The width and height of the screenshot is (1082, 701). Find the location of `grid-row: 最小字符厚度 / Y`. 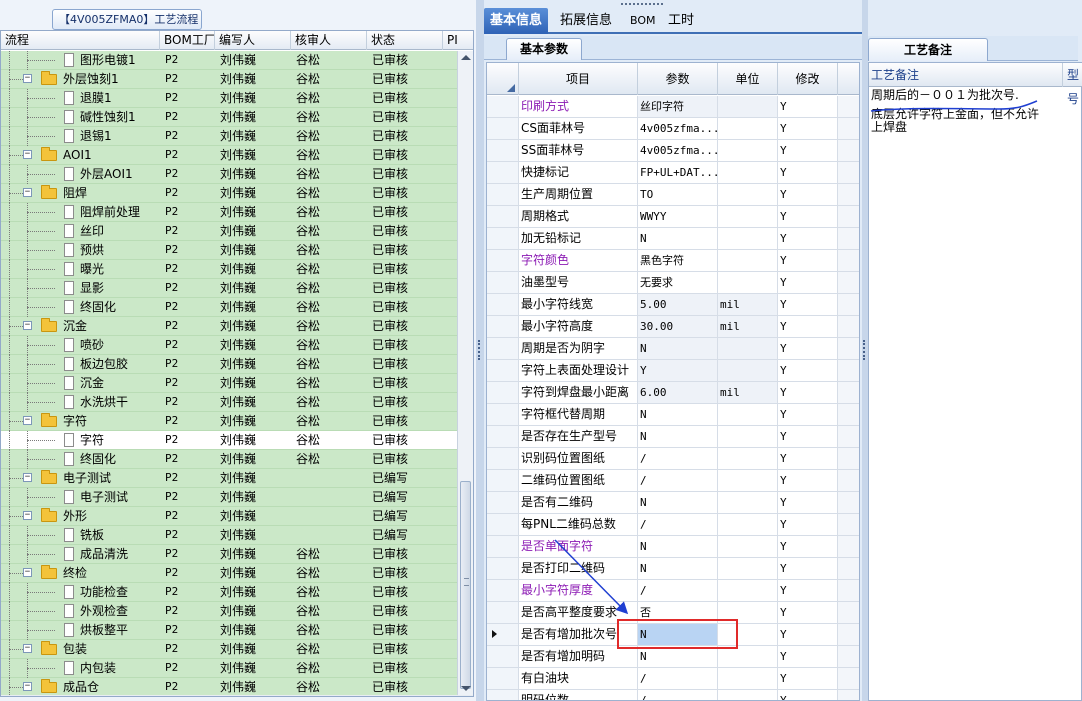

grid-row: 最小字符厚度 / Y is located at coordinates (673, 591).